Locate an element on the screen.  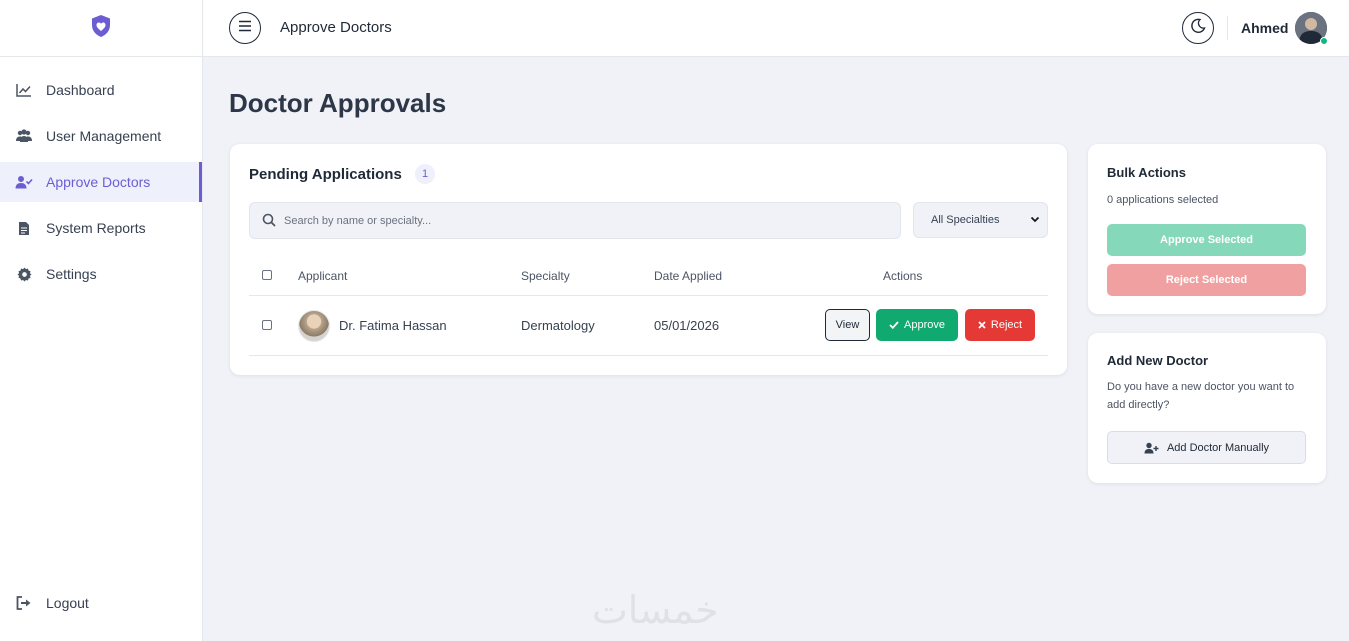
page-title: Doctor Approvals is located at coordinates (338, 103).